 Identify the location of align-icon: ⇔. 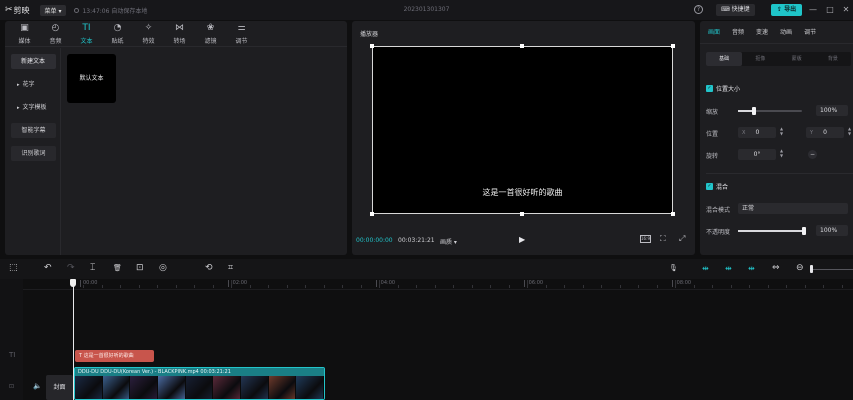
(776, 268).